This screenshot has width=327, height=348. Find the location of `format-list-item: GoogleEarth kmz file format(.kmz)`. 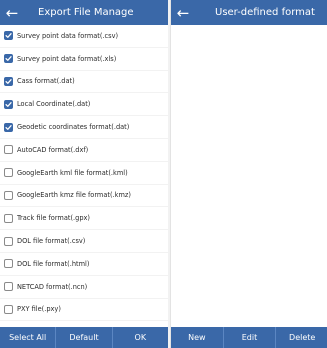

format-list-item: GoogleEarth kmz file format(.kmz) is located at coordinates (84, 196).